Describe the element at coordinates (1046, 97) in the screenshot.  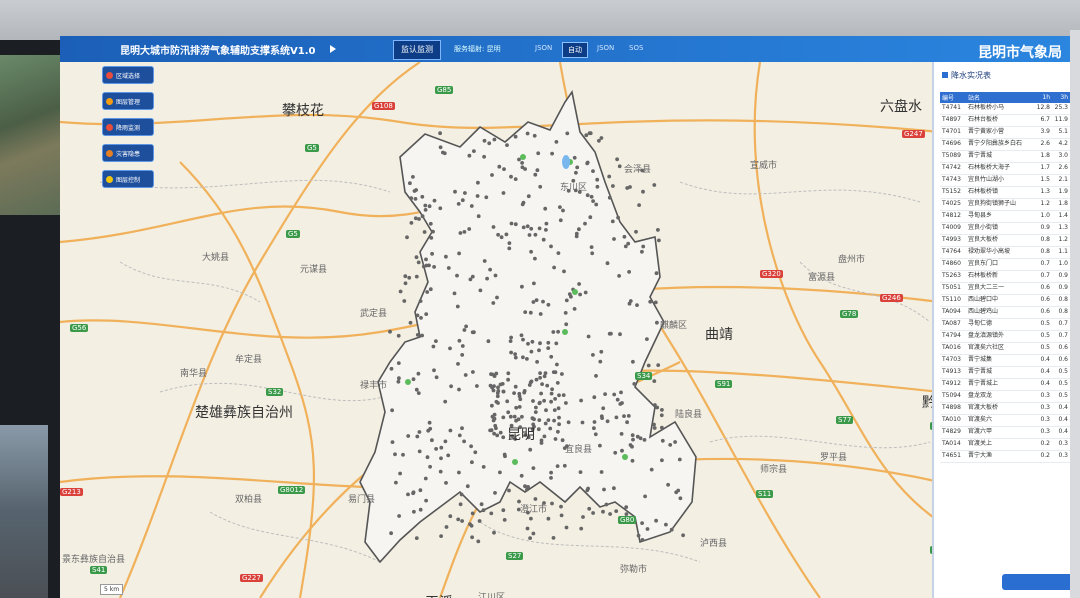
I see `header-cell: 1h` at that location.